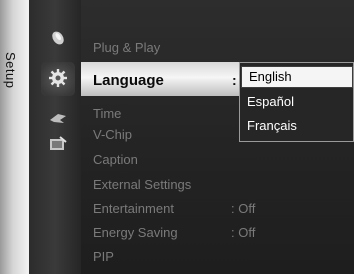 This screenshot has width=354, height=274. Describe the element at coordinates (103, 256) in the screenshot. I see `menu-item-pip: PIP` at that location.